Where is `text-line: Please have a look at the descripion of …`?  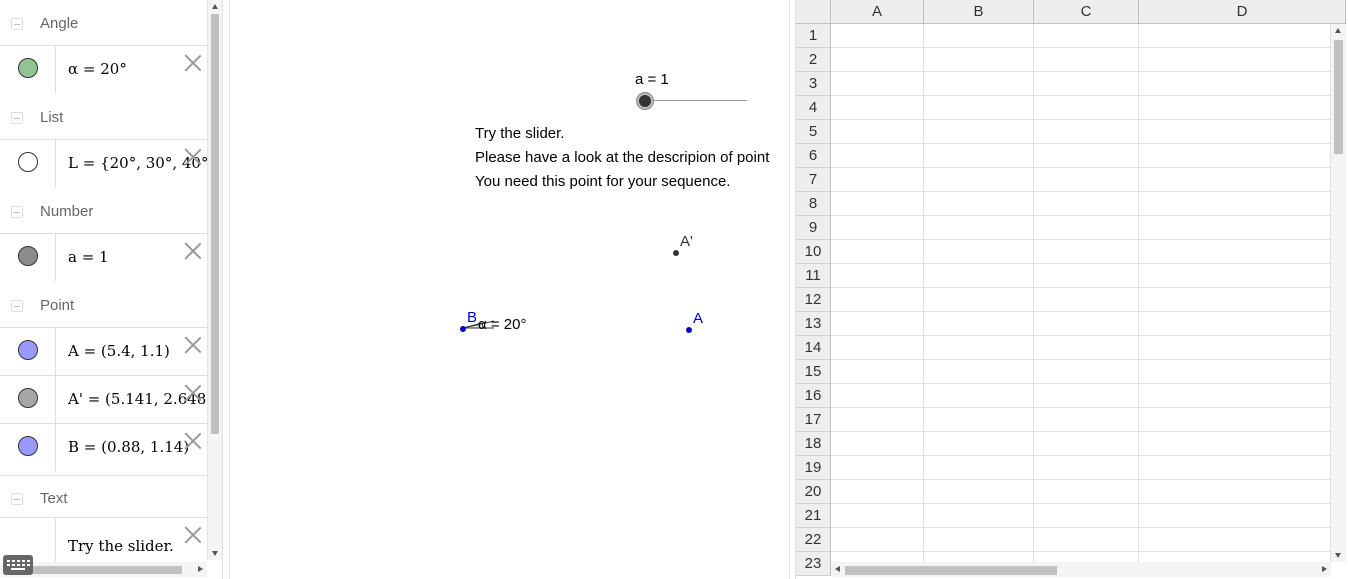 text-line: Please have a look at the descripion of … is located at coordinates (622, 157).